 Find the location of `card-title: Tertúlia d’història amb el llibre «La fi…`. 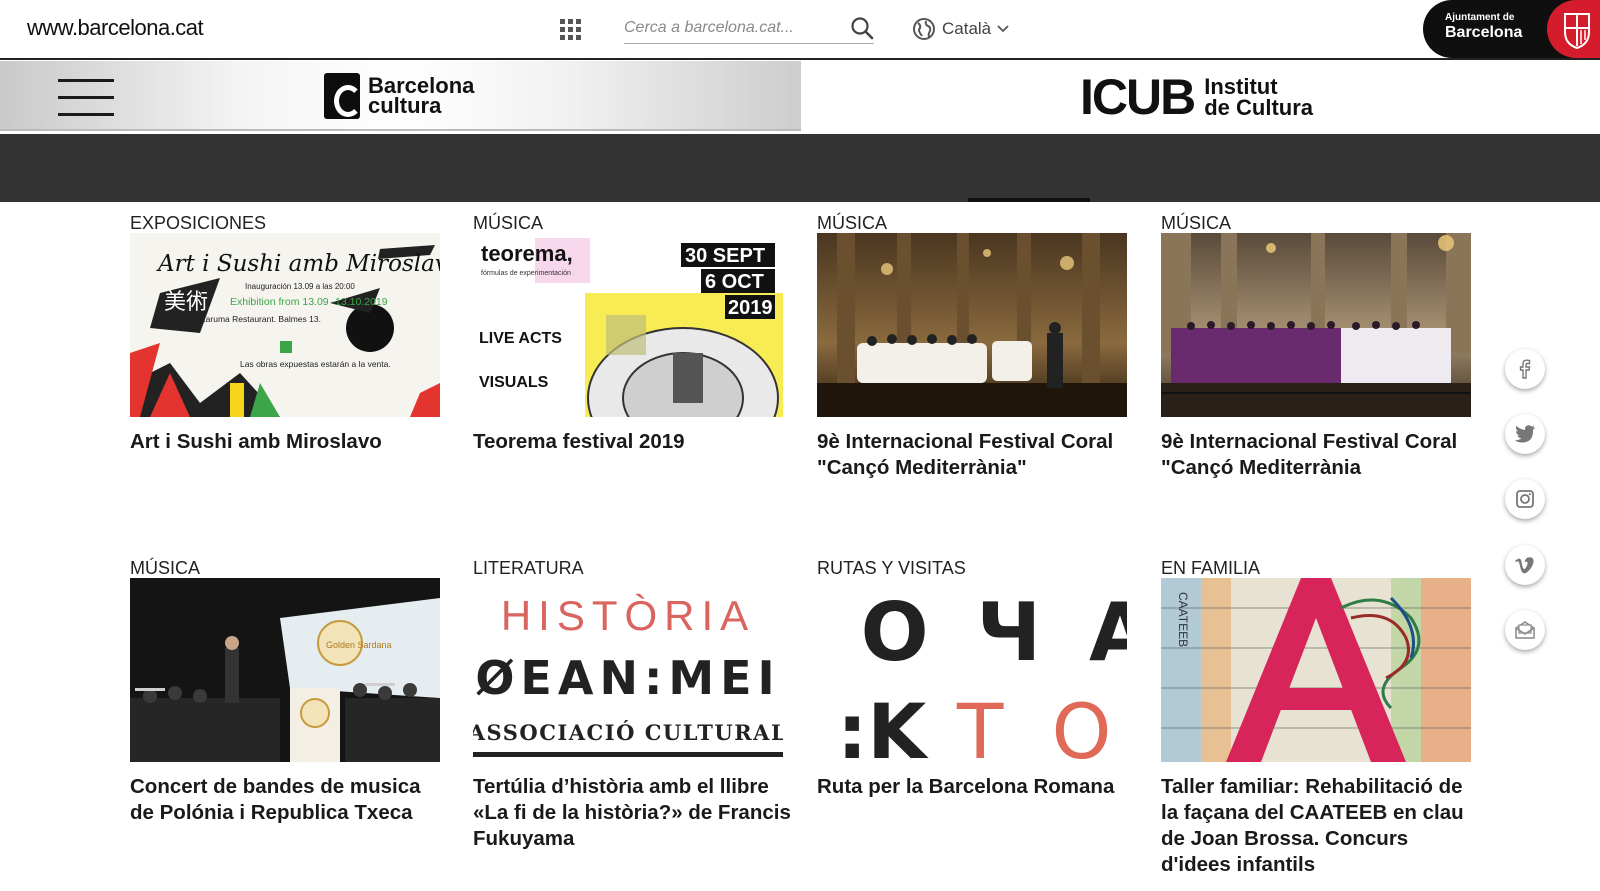

card-title: Tertúlia d’història amb el llibre «La fi… is located at coordinates (633, 813).